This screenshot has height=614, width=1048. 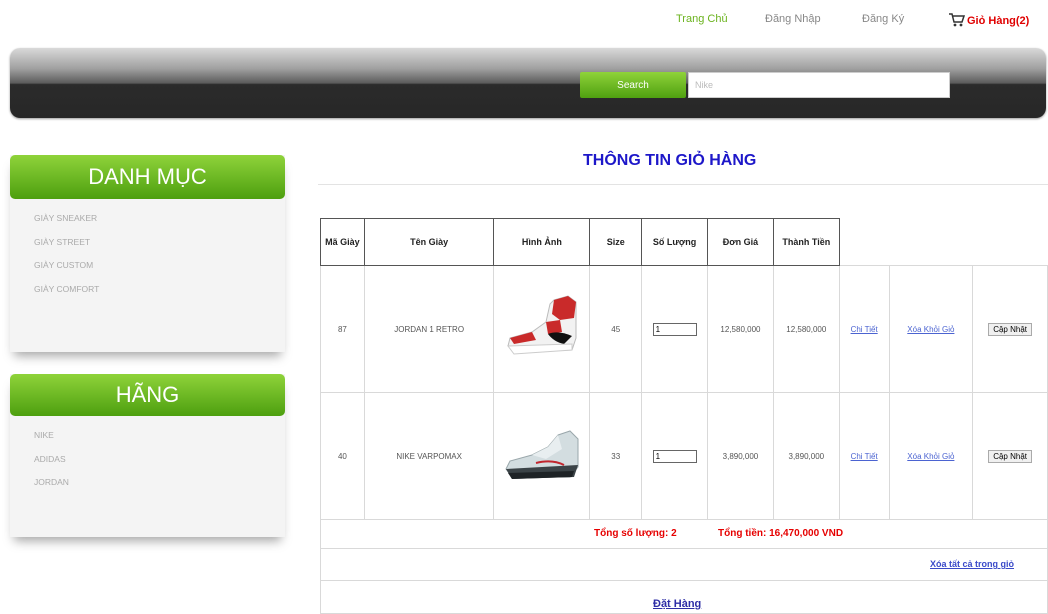 I want to click on nav-register-link: Đăng Ký, so click(x=883, y=19).